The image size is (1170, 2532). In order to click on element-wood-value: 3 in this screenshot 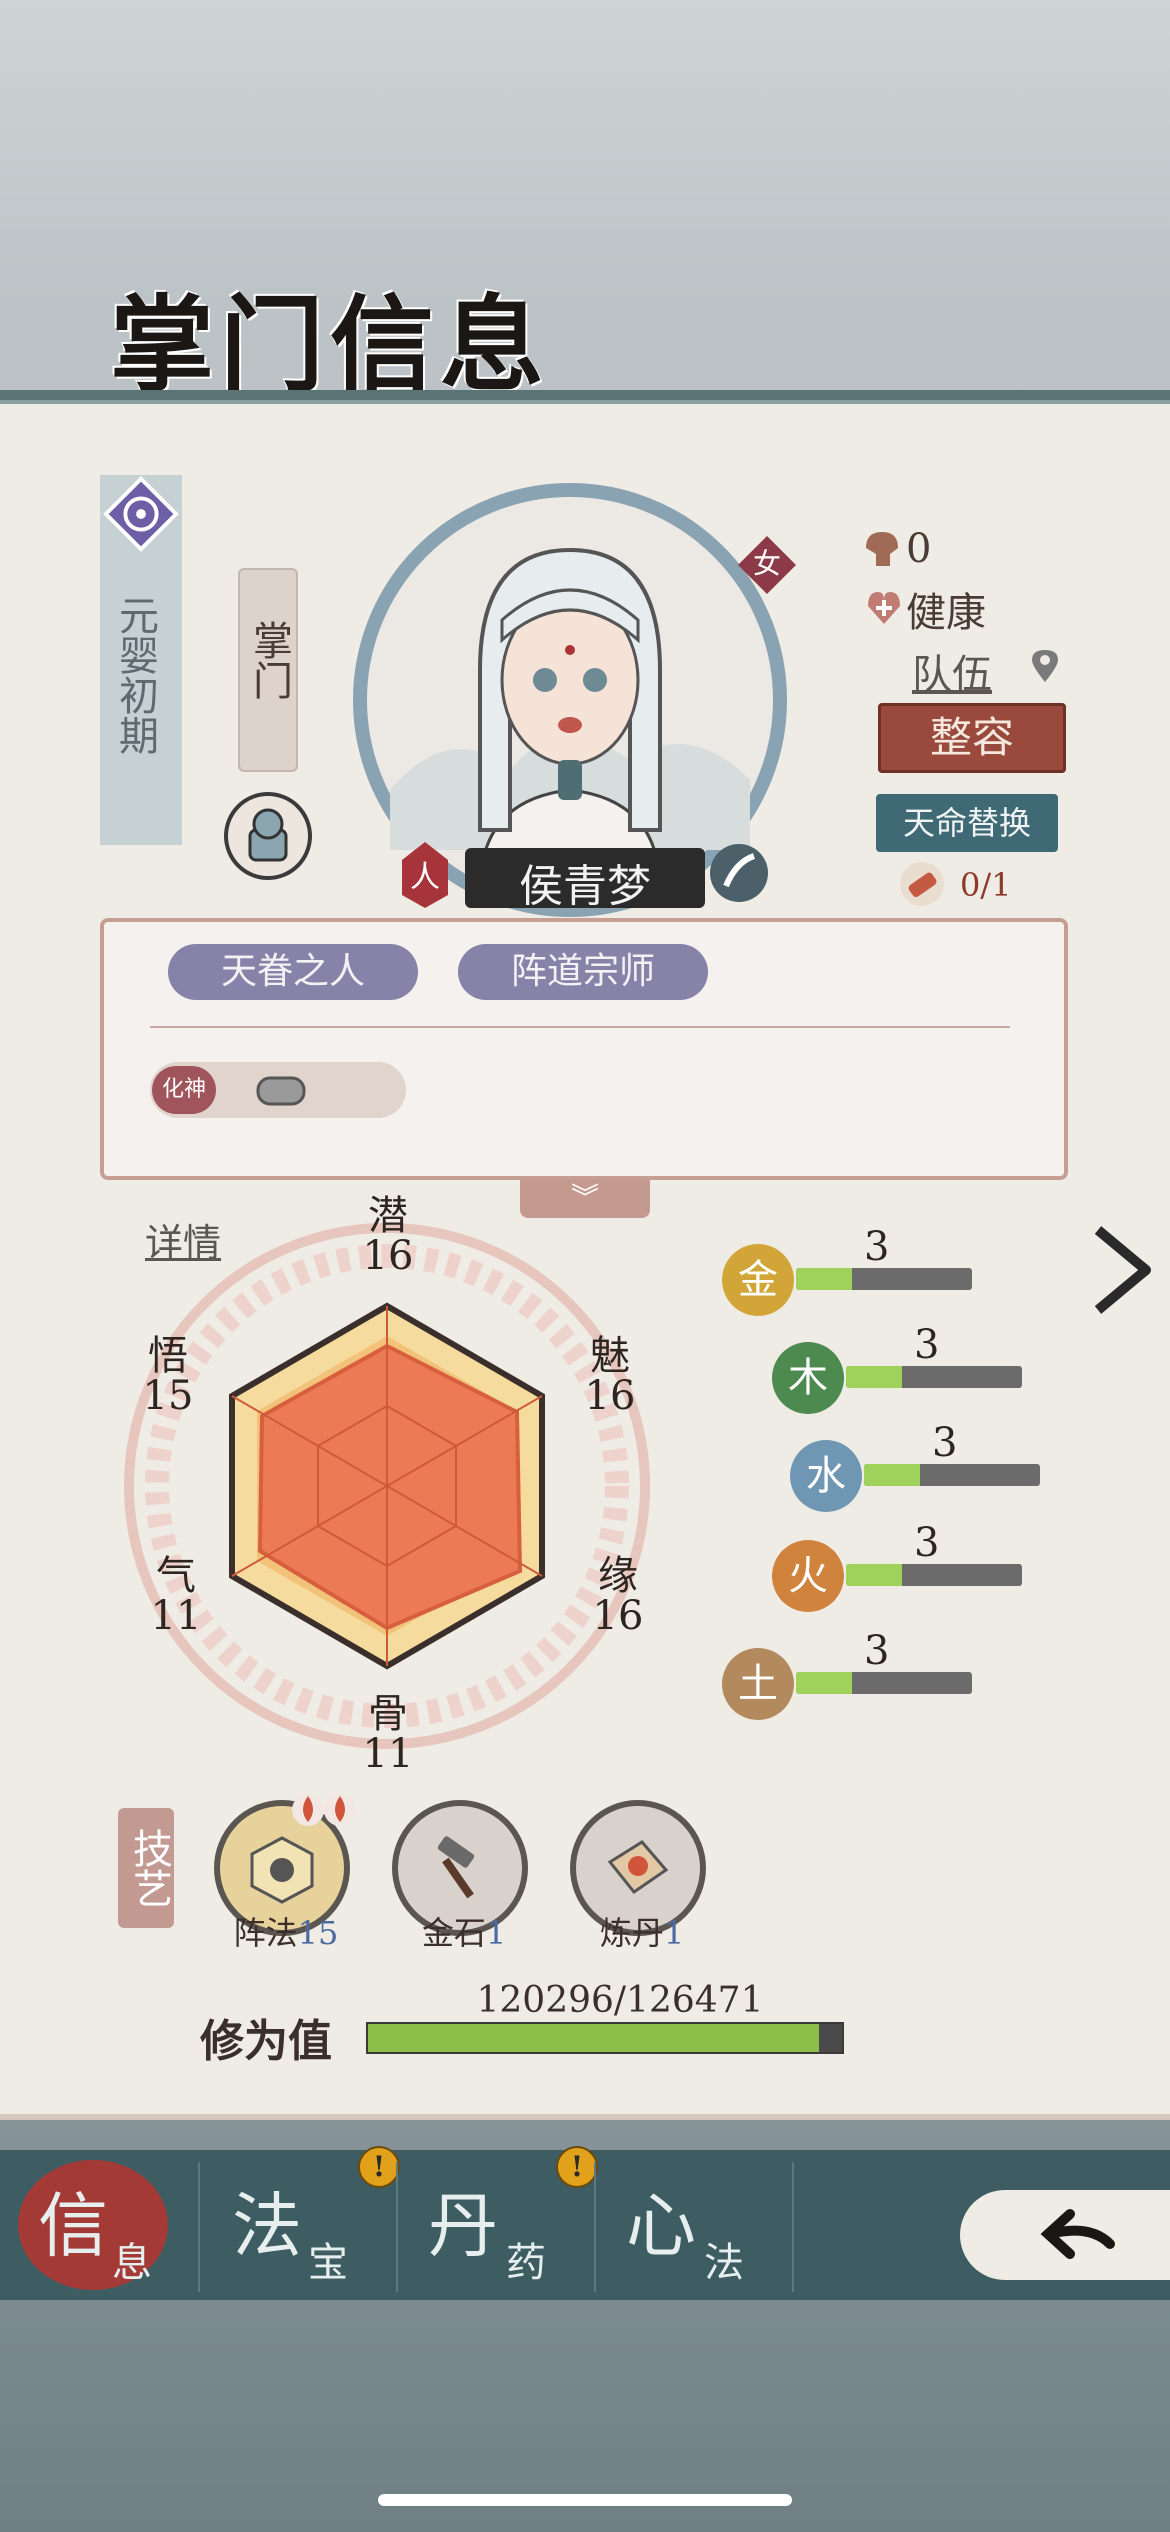, I will do `click(927, 1345)`.